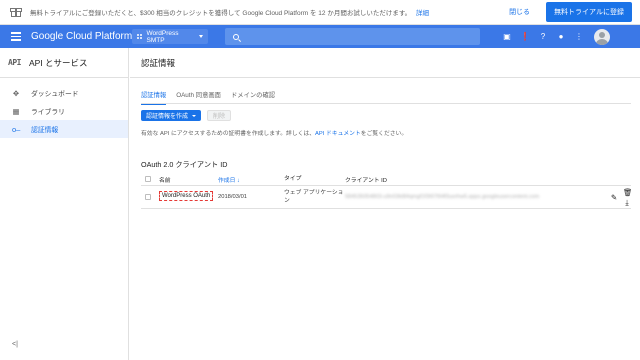  Describe the element at coordinates (384, 134) in the screenshot. I see `description-suffix: をご覧ください。` at that location.